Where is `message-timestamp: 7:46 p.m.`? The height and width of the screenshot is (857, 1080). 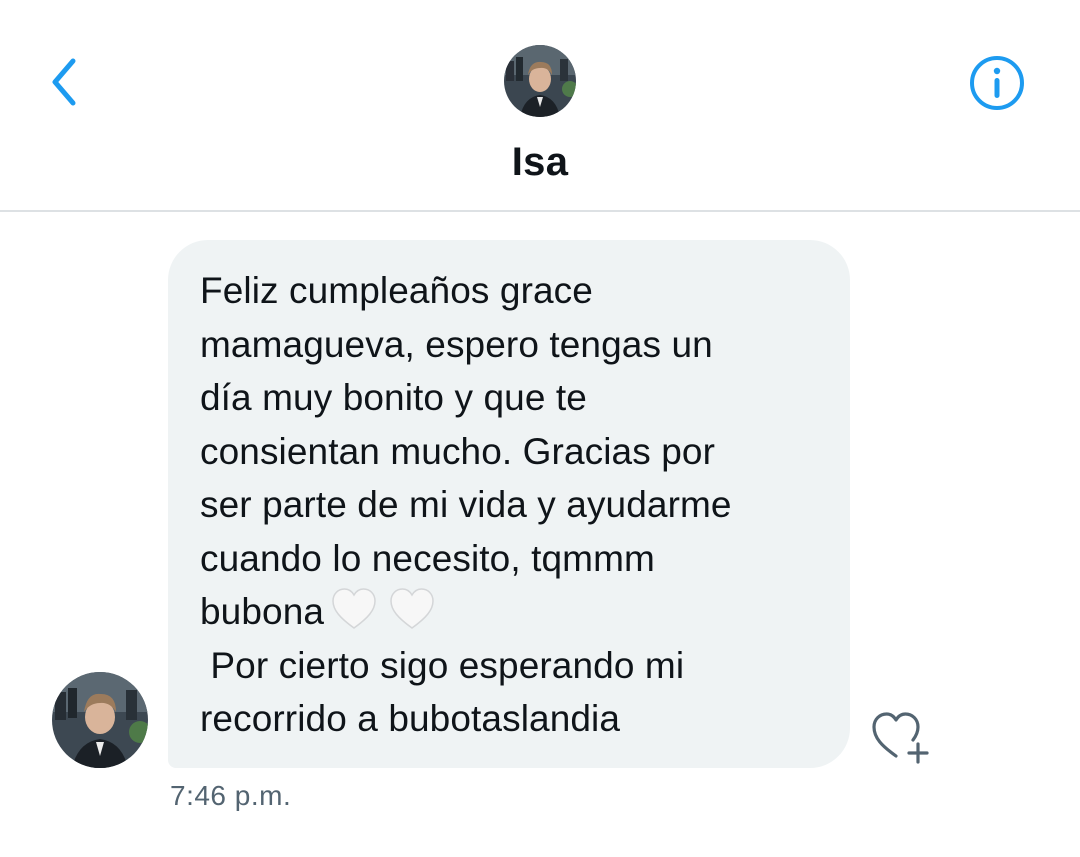
message-timestamp: 7:46 p.m. is located at coordinates (231, 795).